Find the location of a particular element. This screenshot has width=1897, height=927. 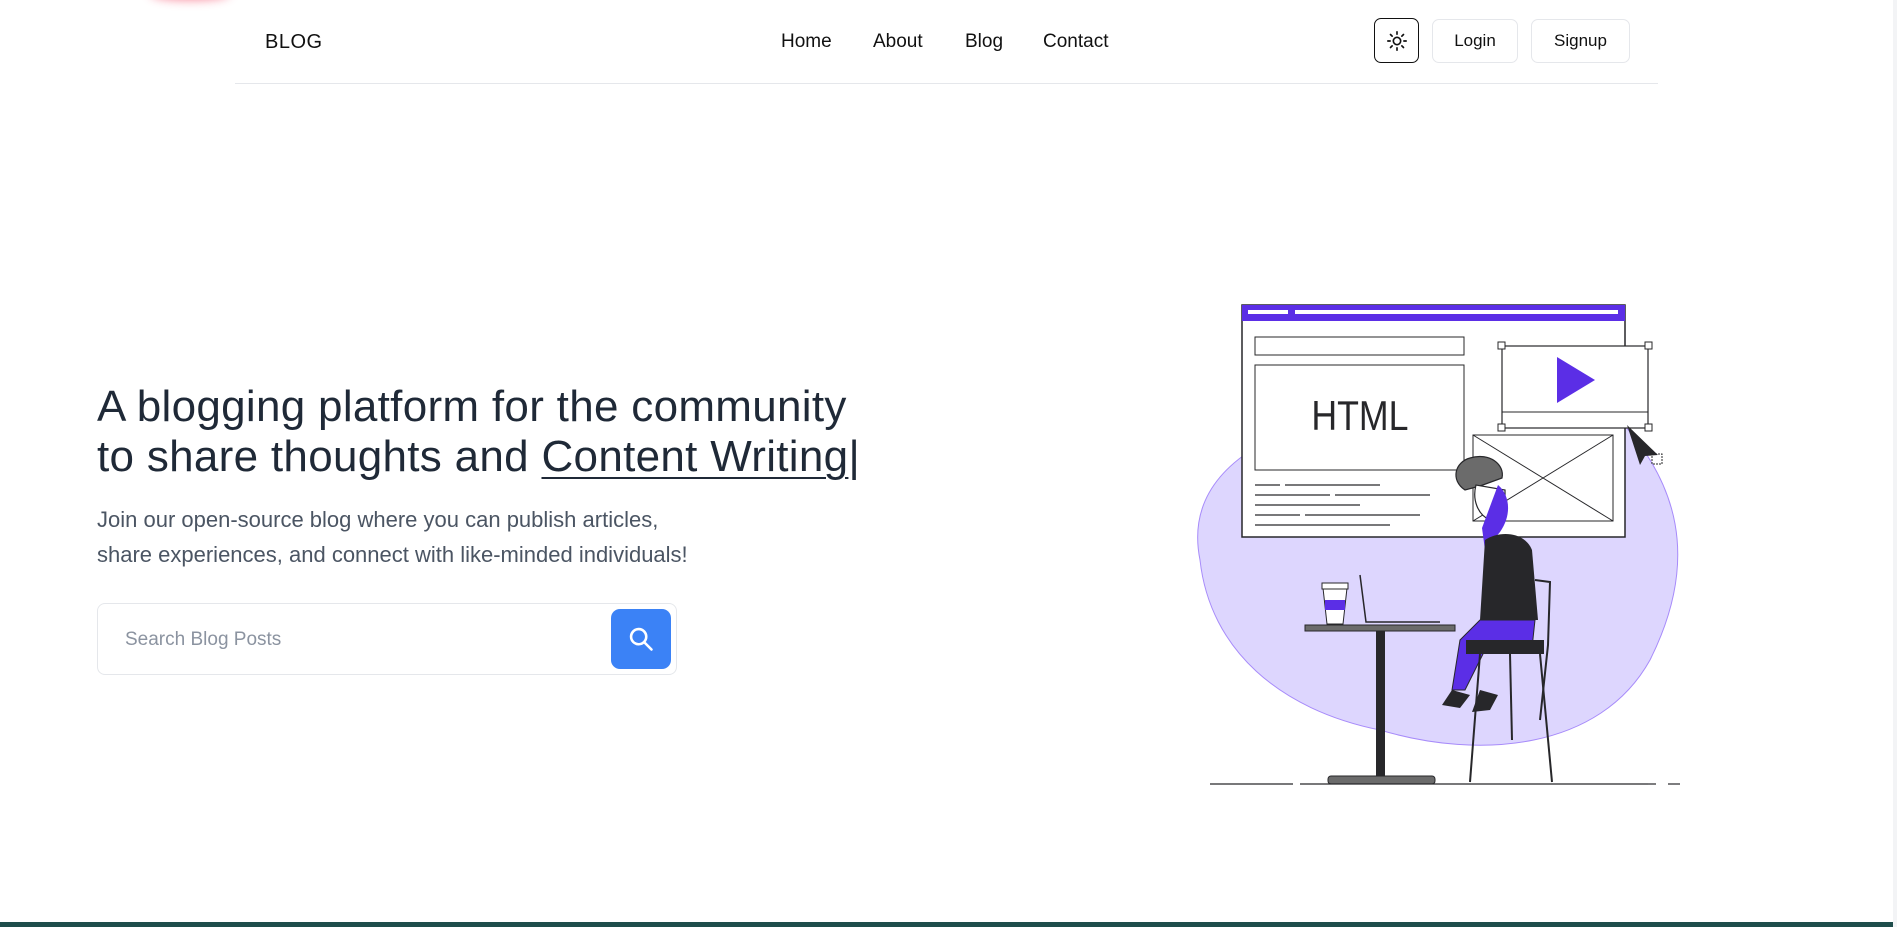

sun-icon is located at coordinates (1396, 40).